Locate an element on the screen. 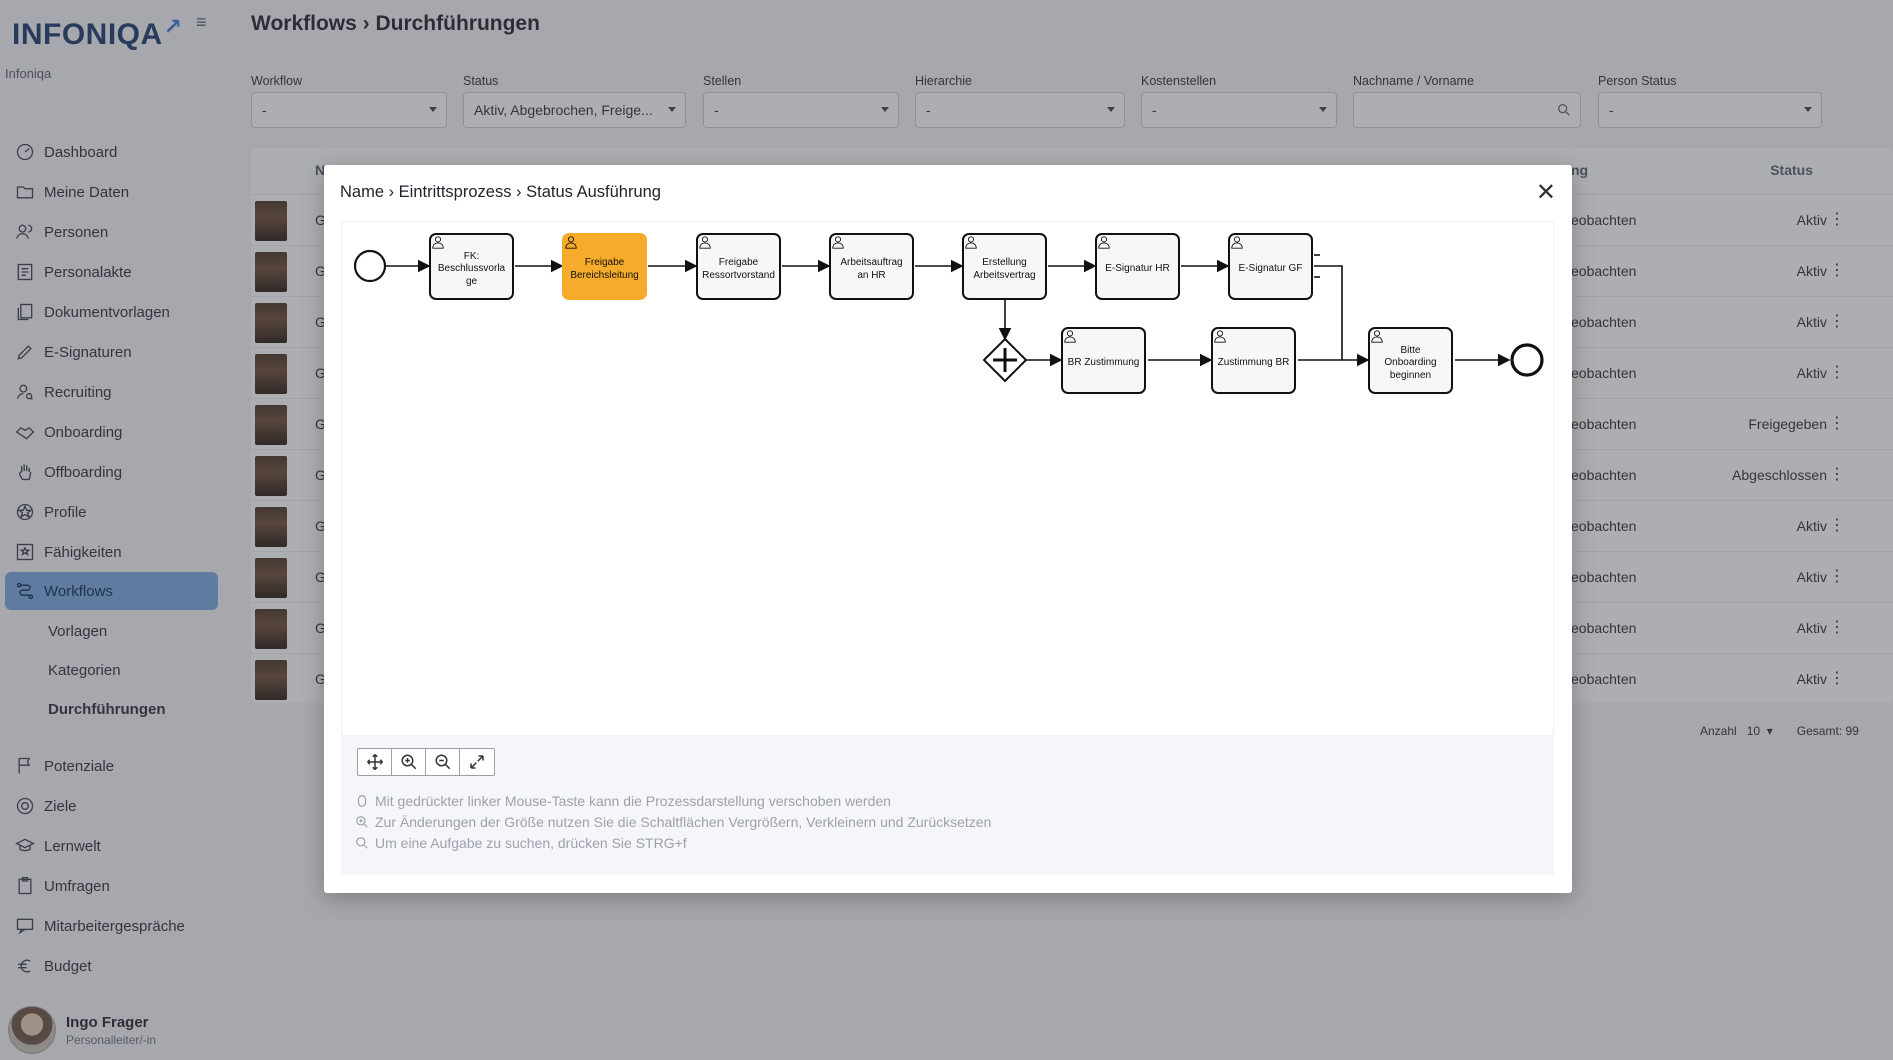  task-node: E-Signatur HR is located at coordinates (1137, 266).